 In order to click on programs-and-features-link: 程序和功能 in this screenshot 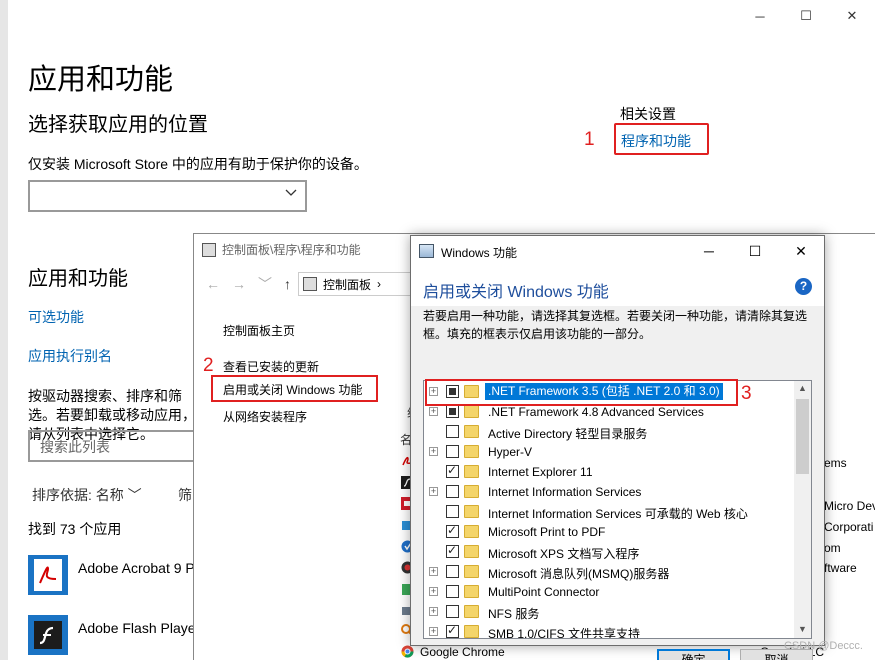, I will do `click(661, 139)`.